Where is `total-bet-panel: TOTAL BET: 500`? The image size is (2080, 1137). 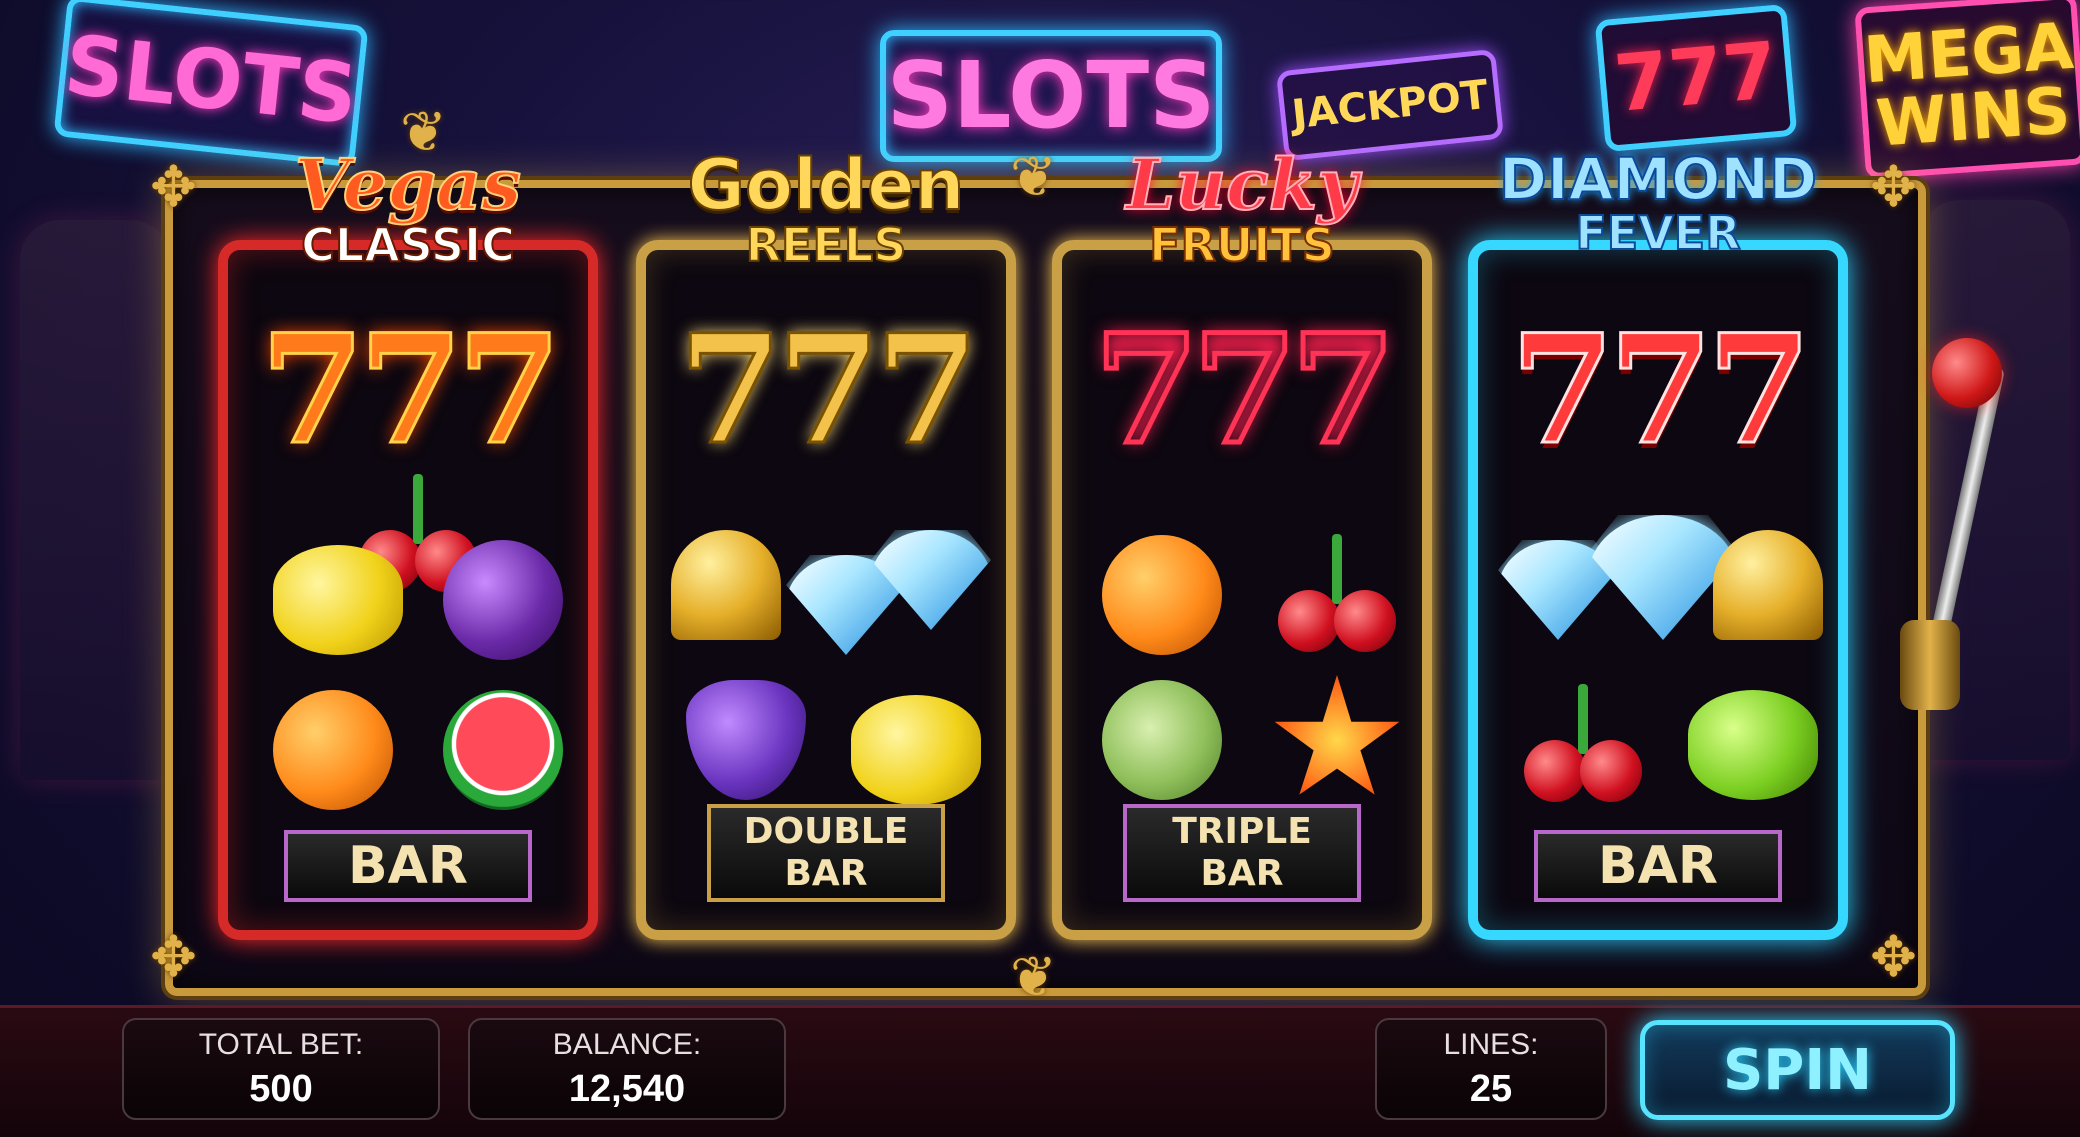 total-bet-panel: TOTAL BET: 500 is located at coordinates (281, 1069).